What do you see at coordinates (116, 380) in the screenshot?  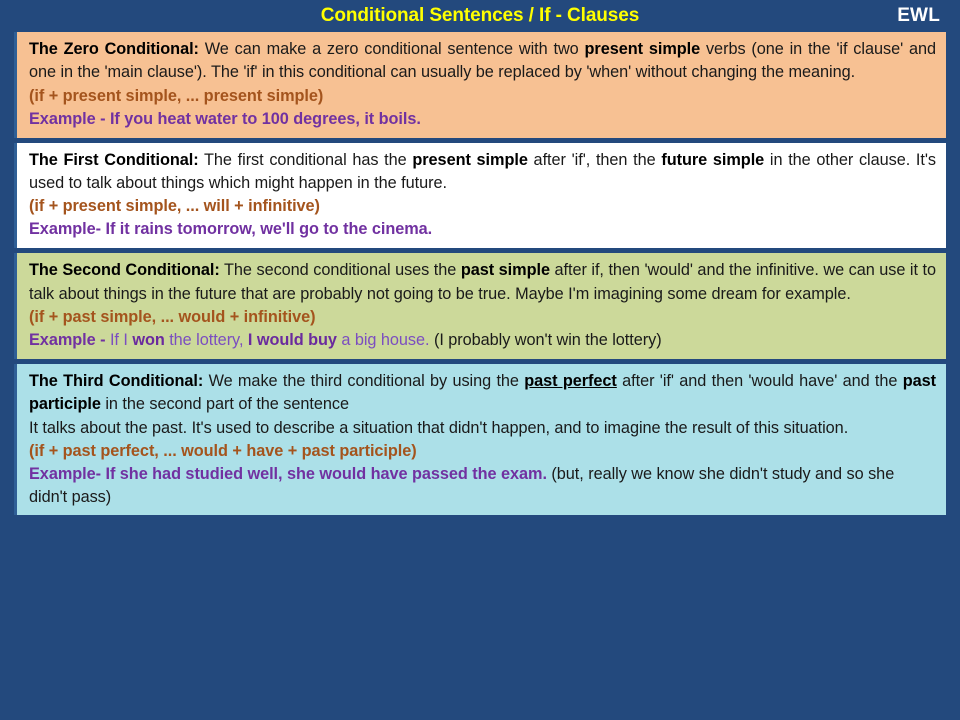 I see `third-conditional-lead: The Third Conditional:` at bounding box center [116, 380].